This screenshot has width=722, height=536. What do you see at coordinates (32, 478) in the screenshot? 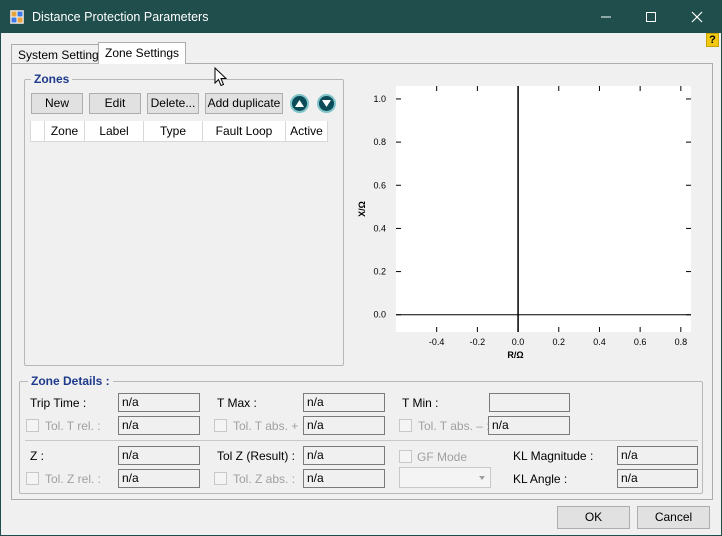
I see `tol-z-rel-checkbox` at bounding box center [32, 478].